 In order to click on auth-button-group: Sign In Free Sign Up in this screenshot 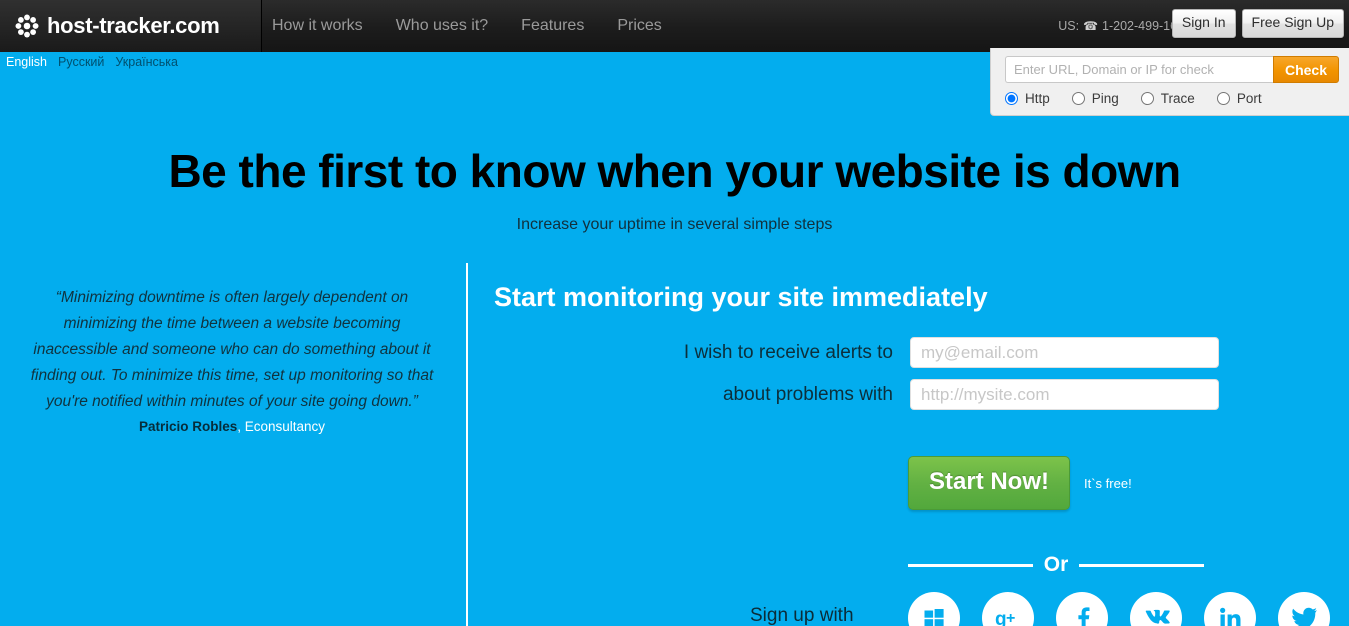, I will do `click(1257, 23)`.